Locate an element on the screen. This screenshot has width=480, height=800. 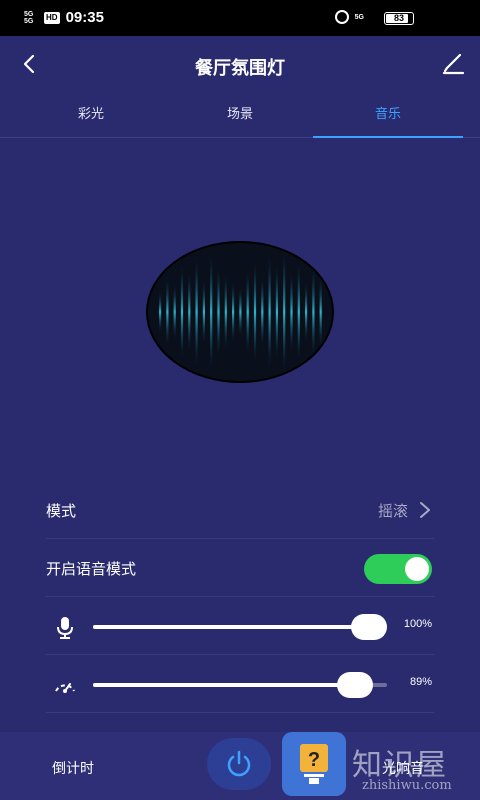
speed-slider-track is located at coordinates (240, 685).